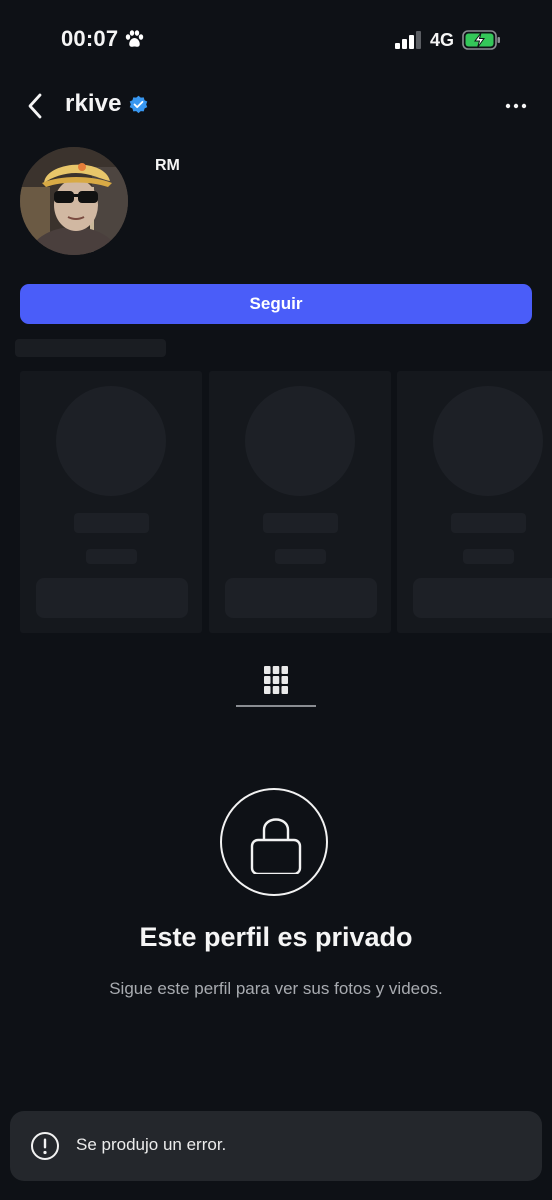  I want to click on alert-circle-icon, so click(45, 1146).